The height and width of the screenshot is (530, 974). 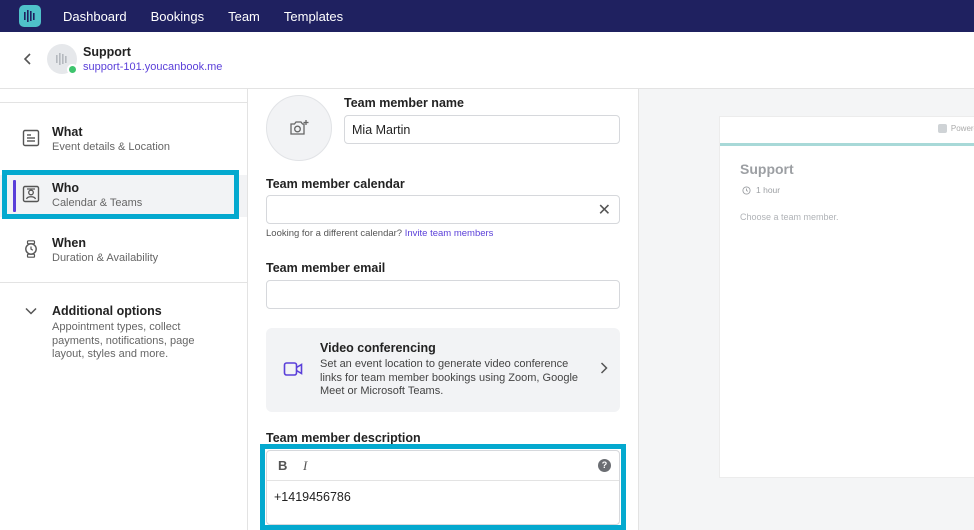 I want to click on sidebar-item-when: When Duration & Availability, so click(x=123, y=255).